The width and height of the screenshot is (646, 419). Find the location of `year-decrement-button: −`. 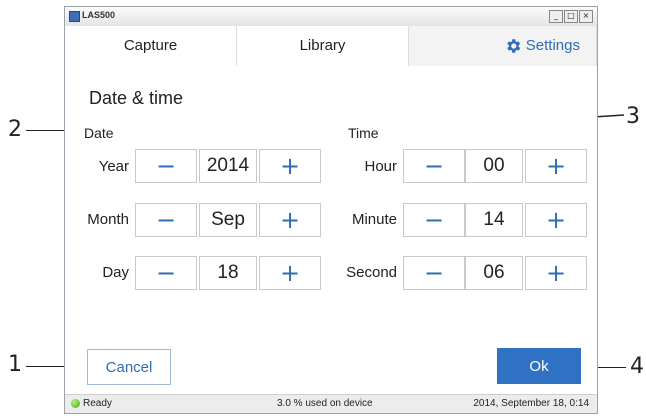

year-decrement-button: − is located at coordinates (166, 166).